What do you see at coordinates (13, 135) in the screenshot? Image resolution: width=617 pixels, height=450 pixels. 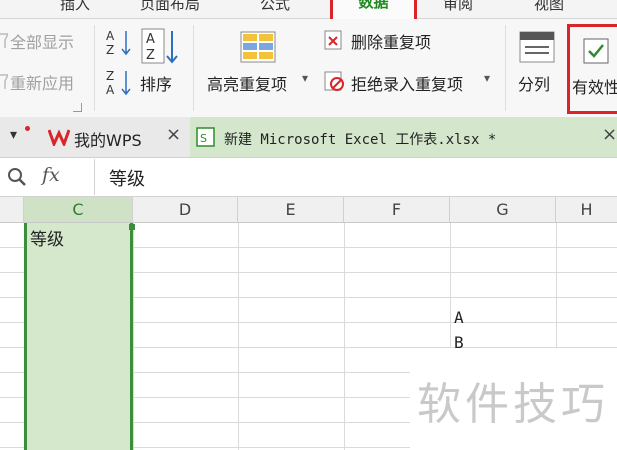 I see `tab-list-chevron-icon: ▾` at bounding box center [13, 135].